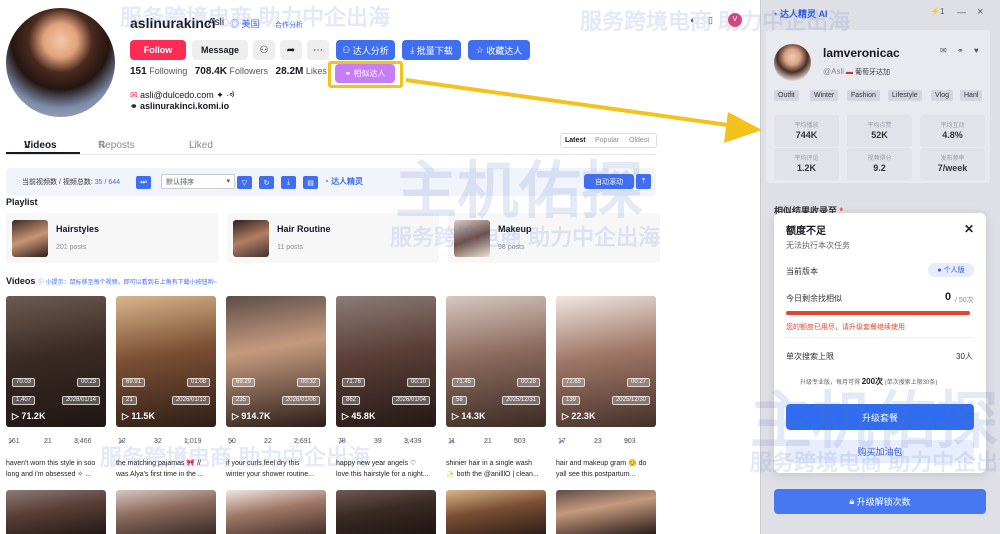  What do you see at coordinates (288, 182) in the screenshot?
I see `download-icon: ⤓` at bounding box center [288, 182].